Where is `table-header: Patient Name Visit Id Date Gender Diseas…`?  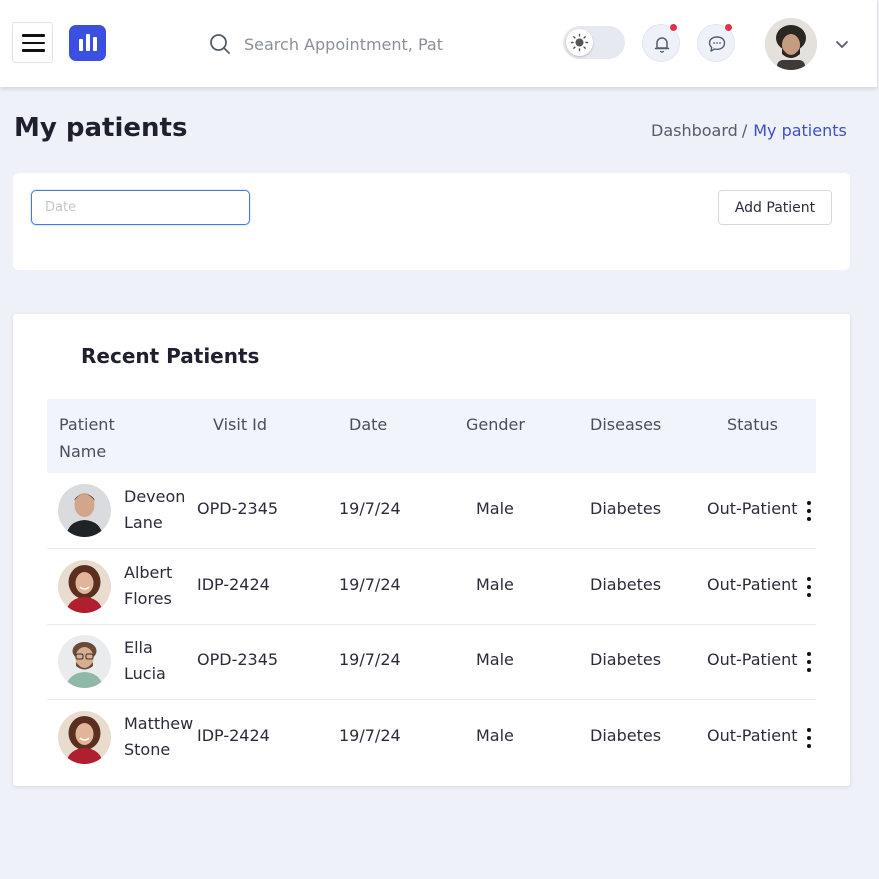 table-header: Patient Name Visit Id Date Gender Diseas… is located at coordinates (431, 436).